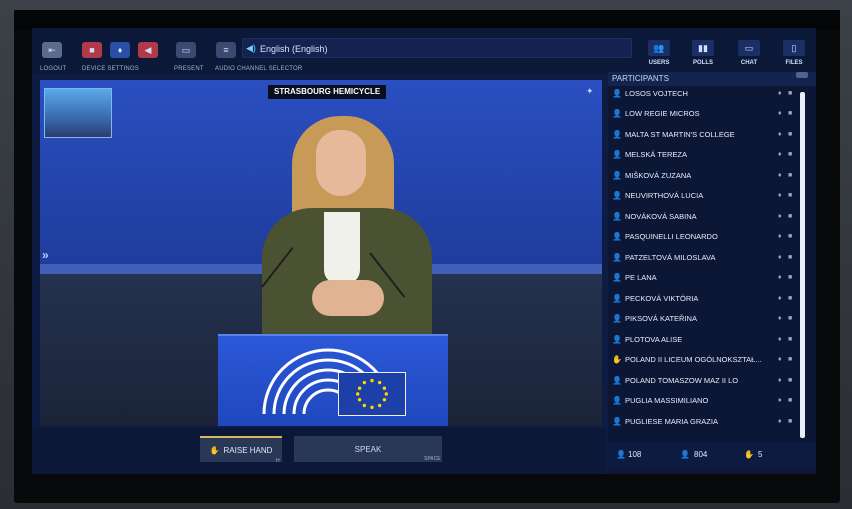 The image size is (852, 509). Describe the element at coordinates (794, 48) in the screenshot. I see `files-button: ▯` at that location.